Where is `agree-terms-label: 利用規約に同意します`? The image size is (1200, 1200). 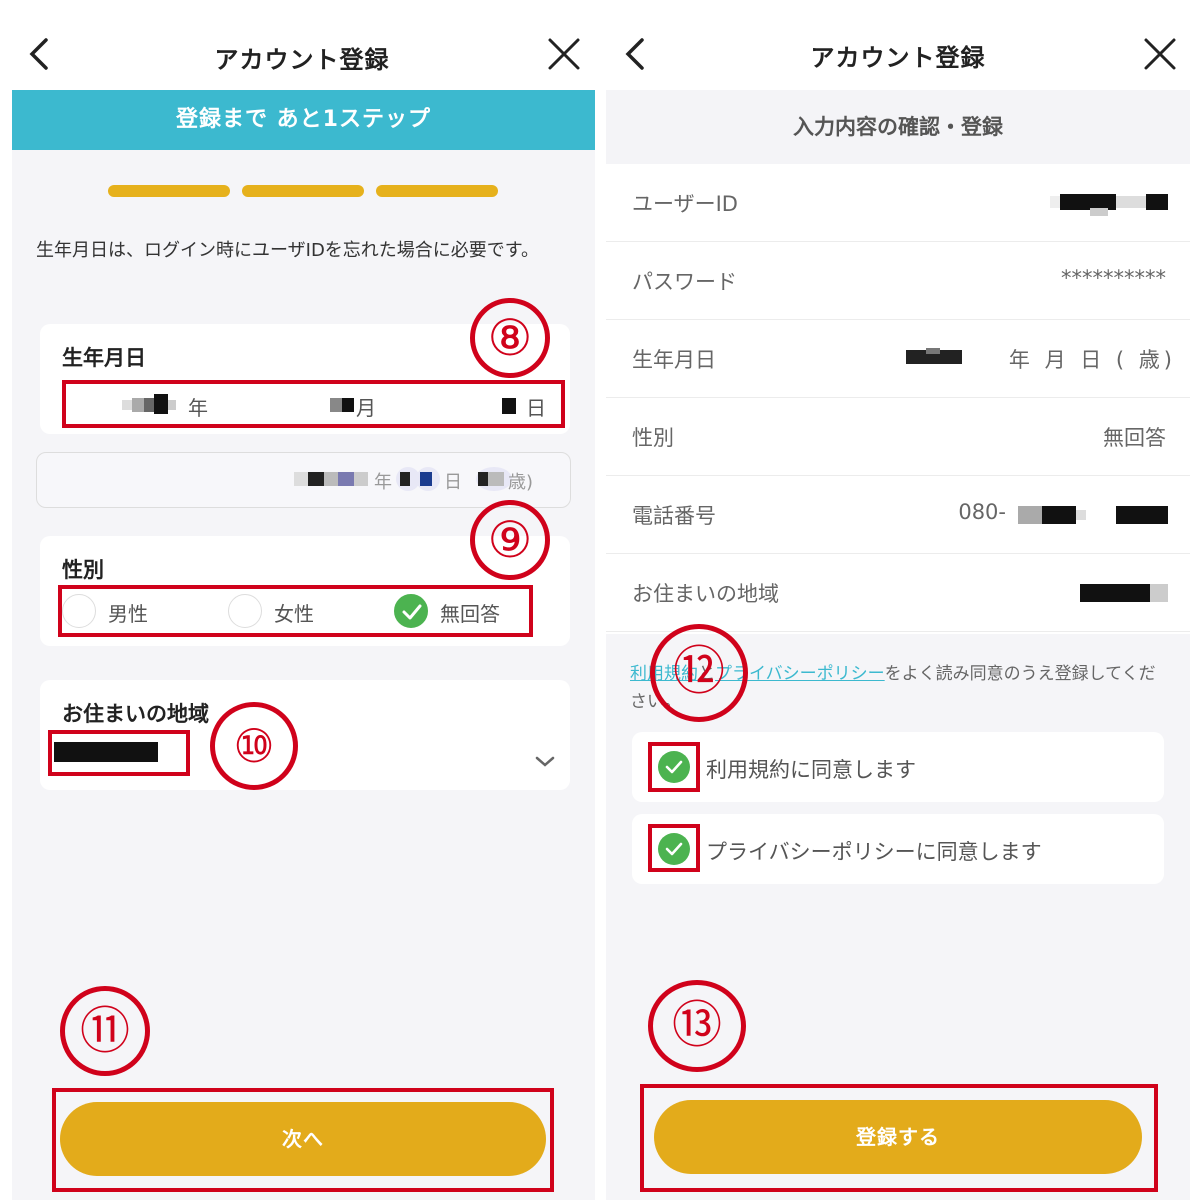
agree-terms-label: 利用規約に同意します is located at coordinates (811, 769).